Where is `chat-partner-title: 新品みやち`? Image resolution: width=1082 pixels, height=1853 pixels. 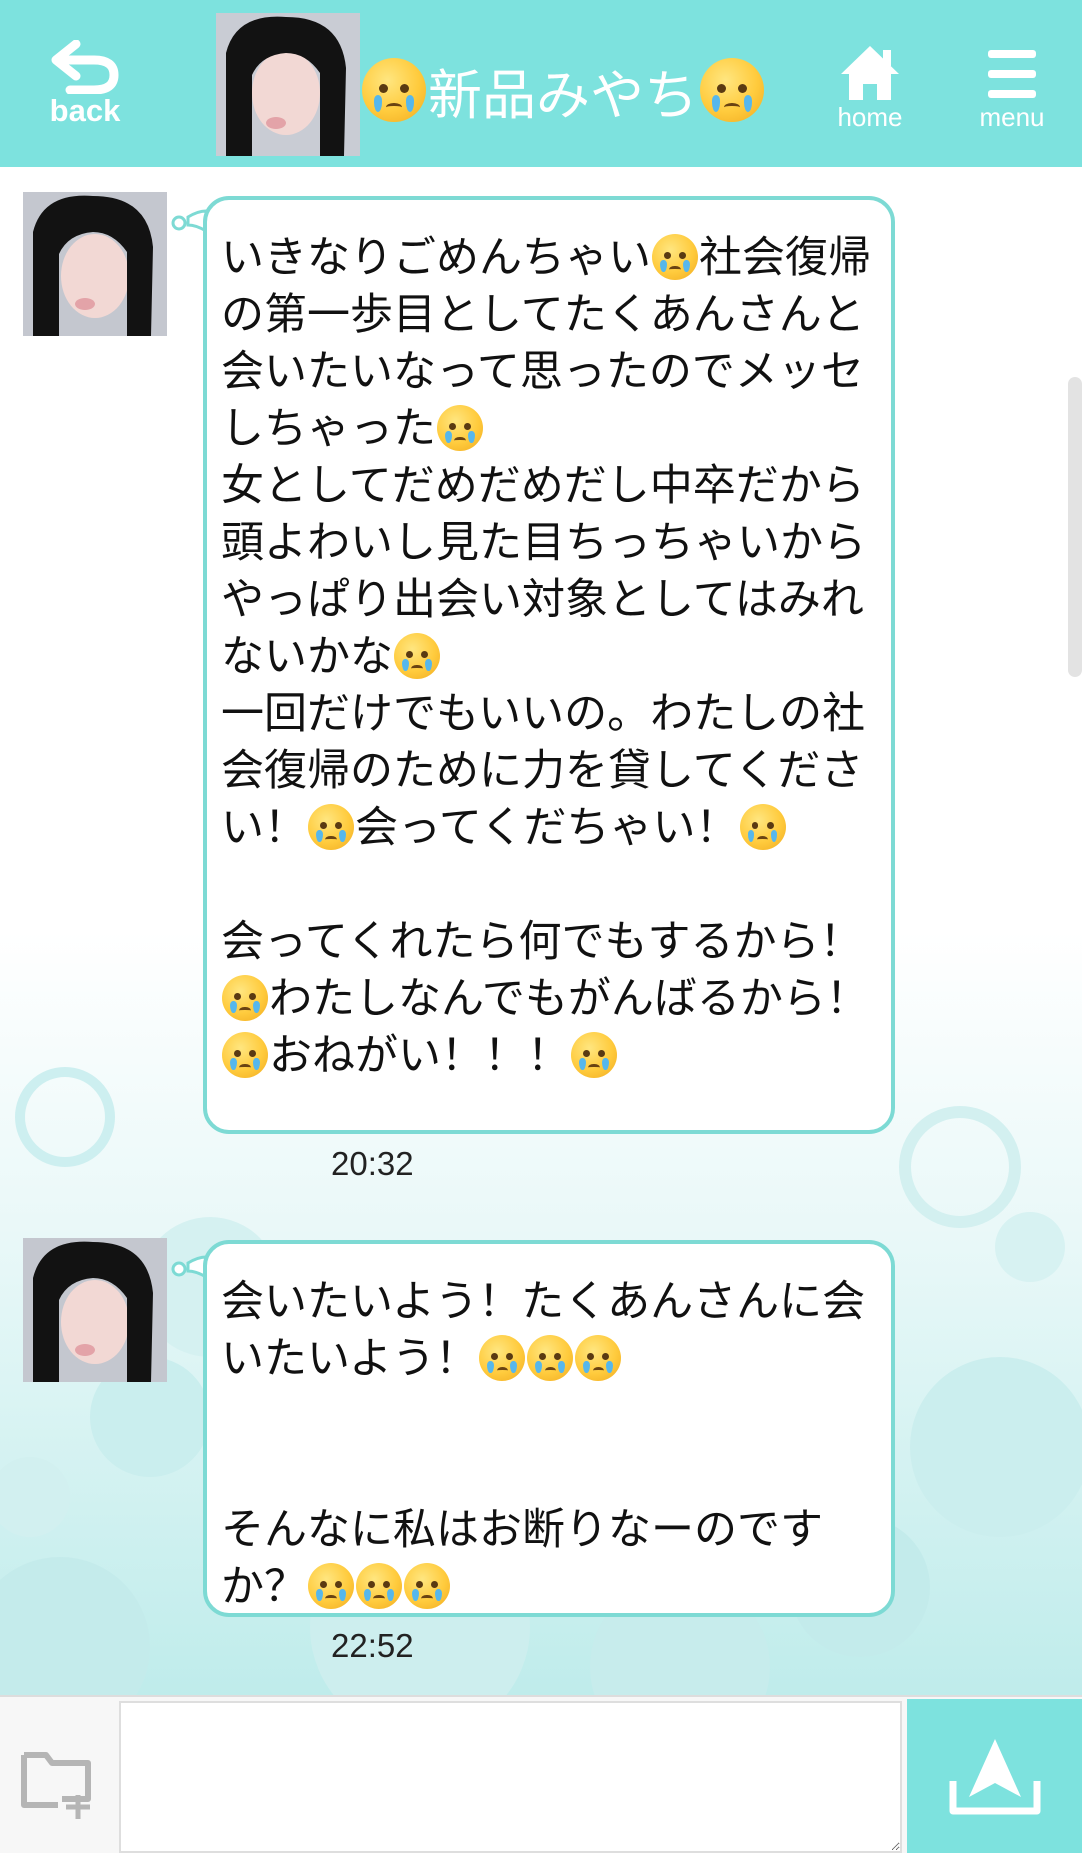
chat-partner-title: 新品みやち is located at coordinates (580, 90).